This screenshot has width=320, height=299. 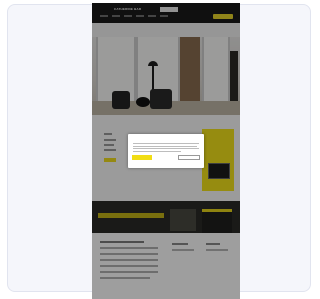 What do you see at coordinates (142, 157) in the screenshot?
I see `accept-cookies-button` at bounding box center [142, 157].